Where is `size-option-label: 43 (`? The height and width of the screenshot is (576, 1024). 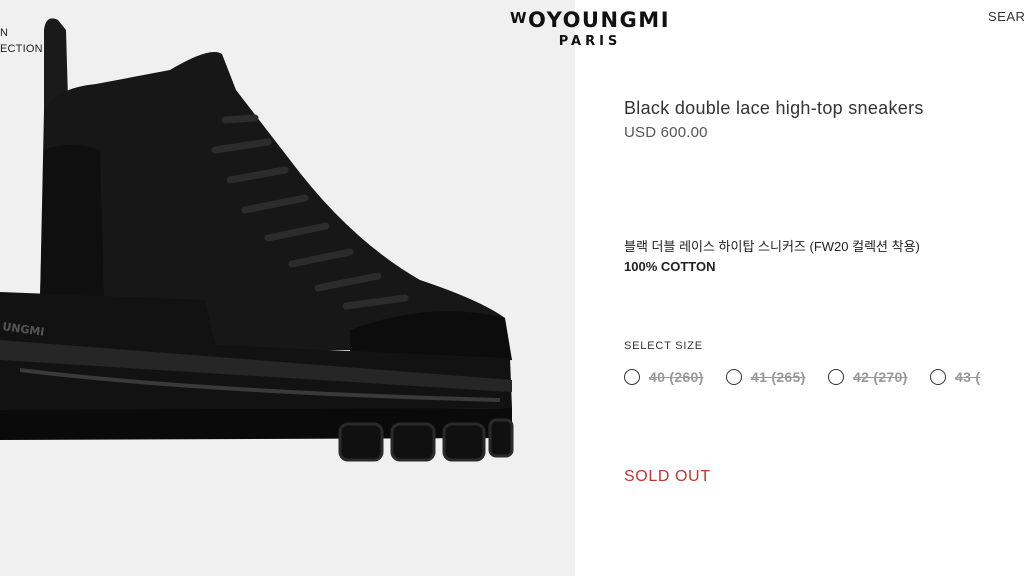 size-option-label: 43 ( is located at coordinates (968, 377).